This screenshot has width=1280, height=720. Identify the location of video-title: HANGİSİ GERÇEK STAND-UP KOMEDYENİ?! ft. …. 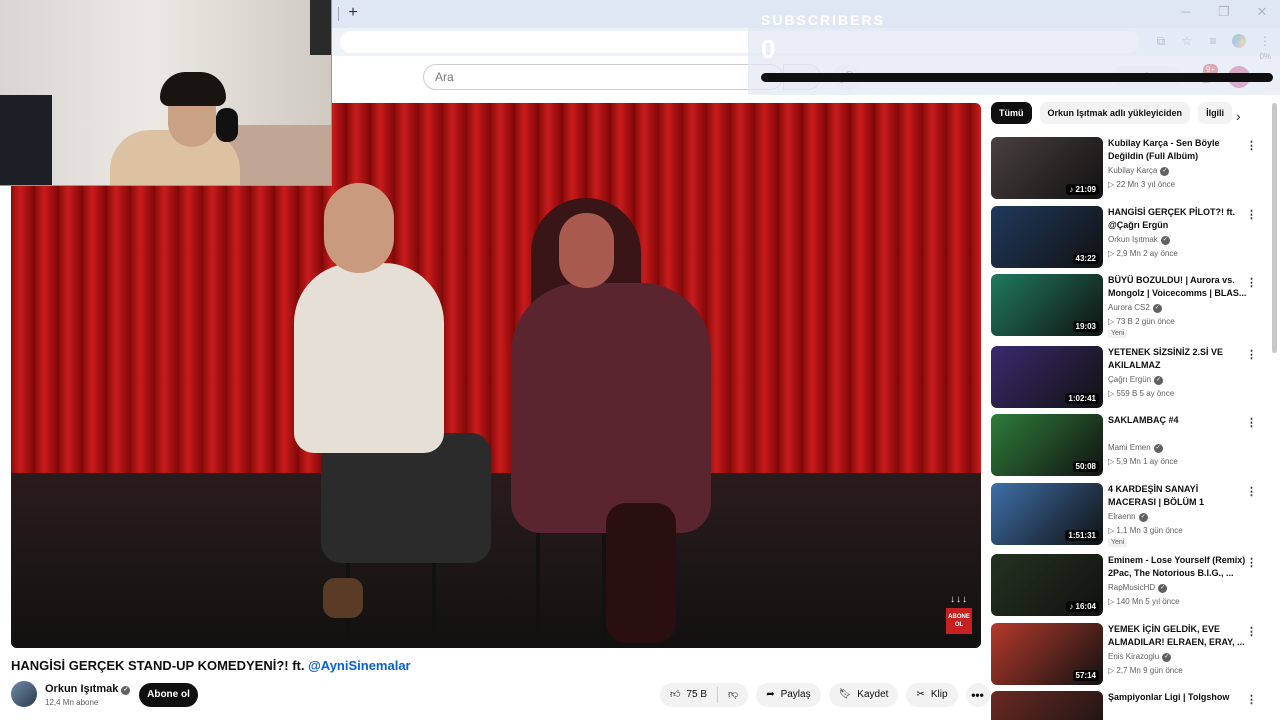
(211, 665).